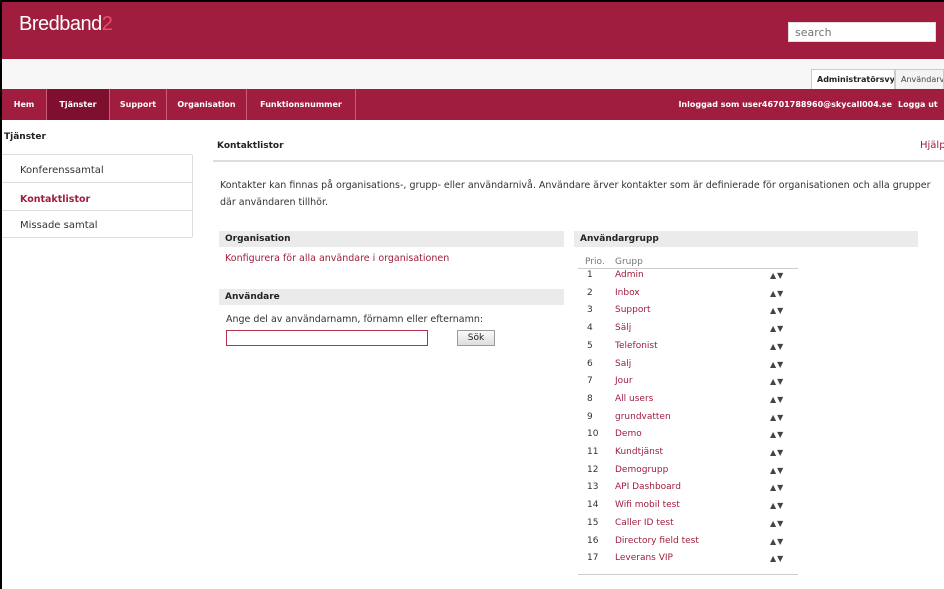  What do you see at coordinates (24, 104) in the screenshot?
I see `nav-hem: Hem` at bounding box center [24, 104].